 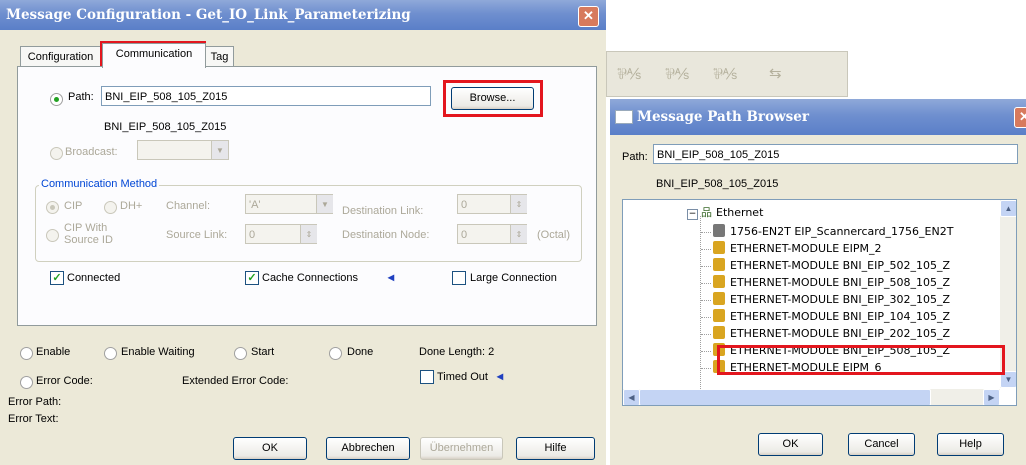 I want to click on dhplus-label: DH+, so click(x=131, y=206).